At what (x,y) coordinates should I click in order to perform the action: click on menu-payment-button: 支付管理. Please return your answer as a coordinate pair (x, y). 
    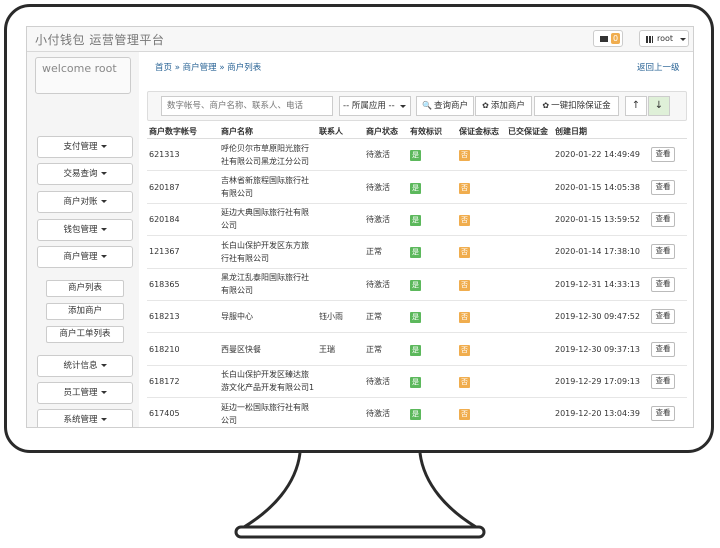
    Looking at the image, I should click on (85, 147).